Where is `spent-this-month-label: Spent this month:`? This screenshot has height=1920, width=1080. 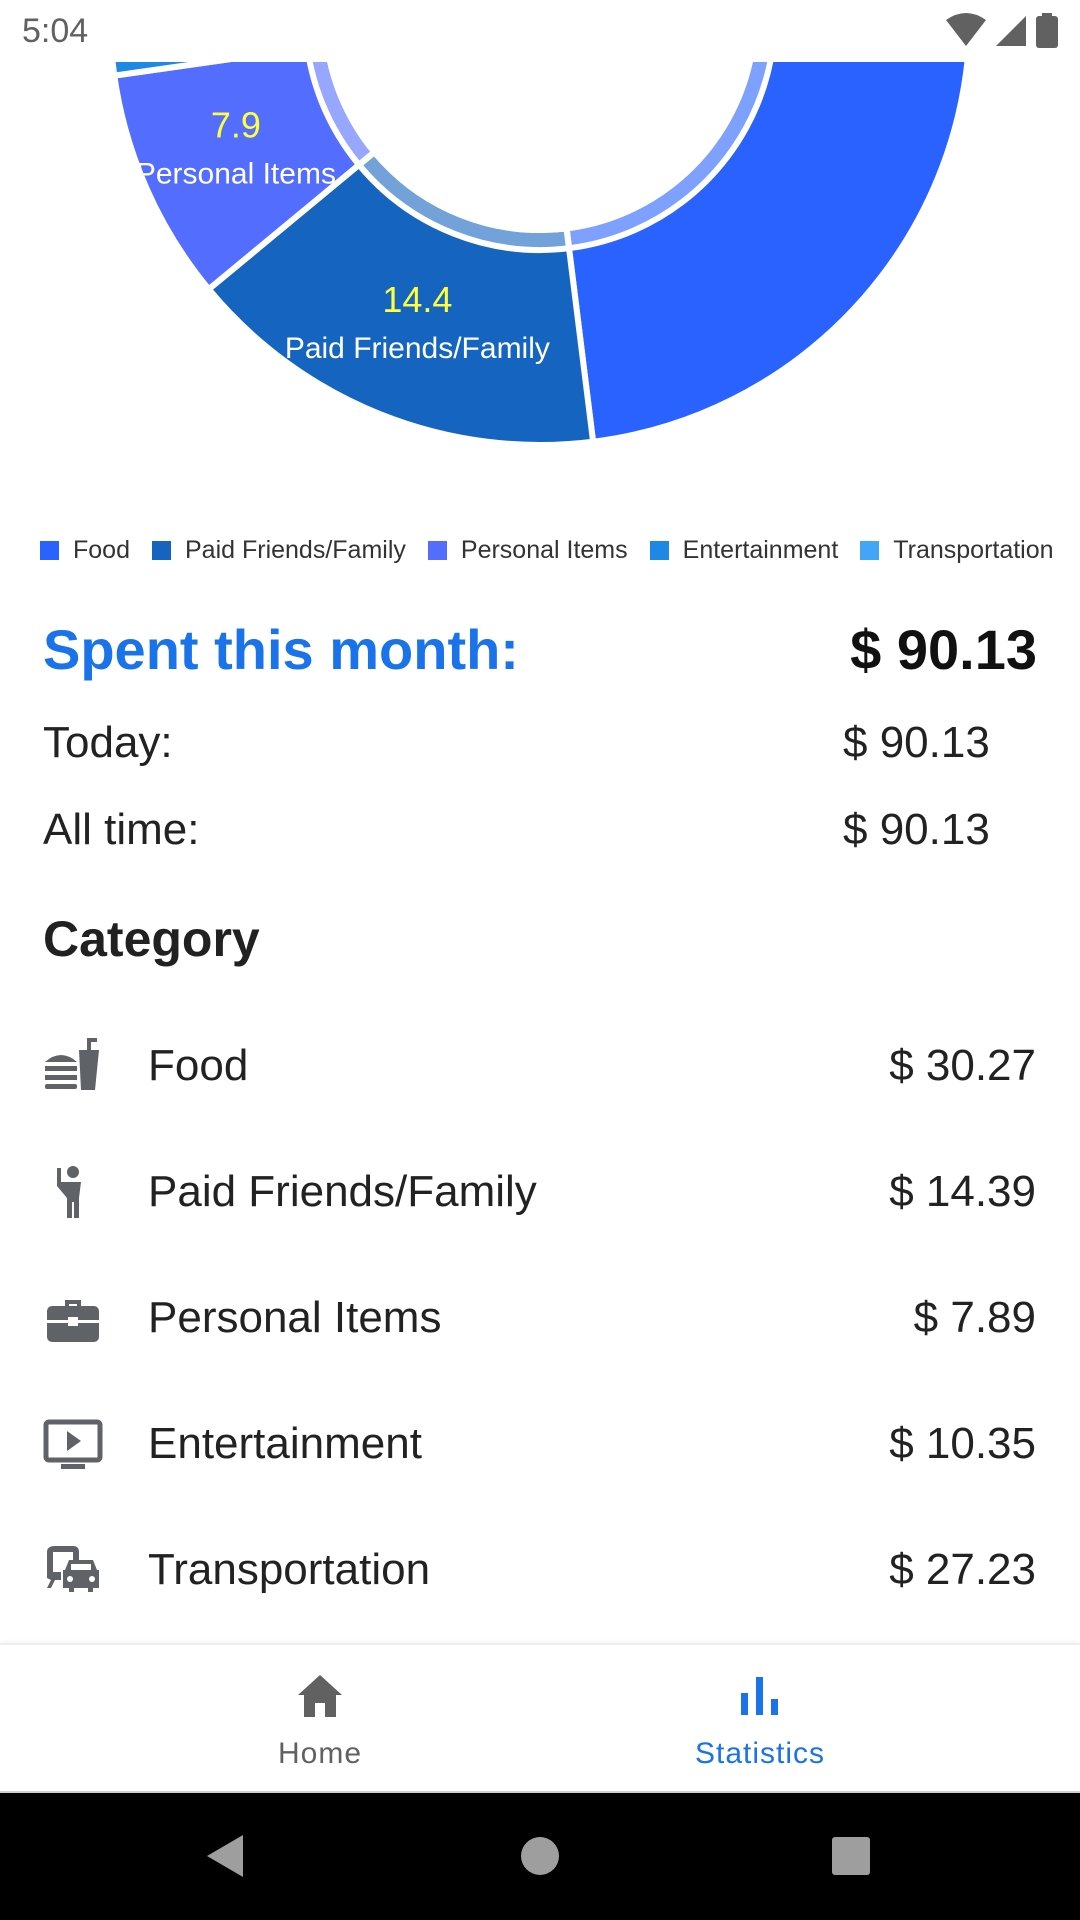
spent-this-month-label: Spent this month: is located at coordinates (281, 649).